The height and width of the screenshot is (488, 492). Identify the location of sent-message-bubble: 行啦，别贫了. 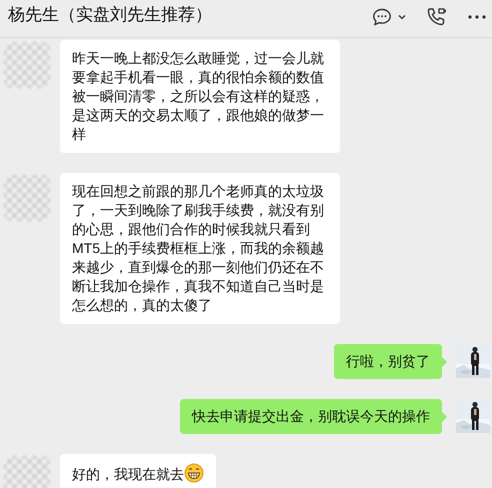
(388, 361).